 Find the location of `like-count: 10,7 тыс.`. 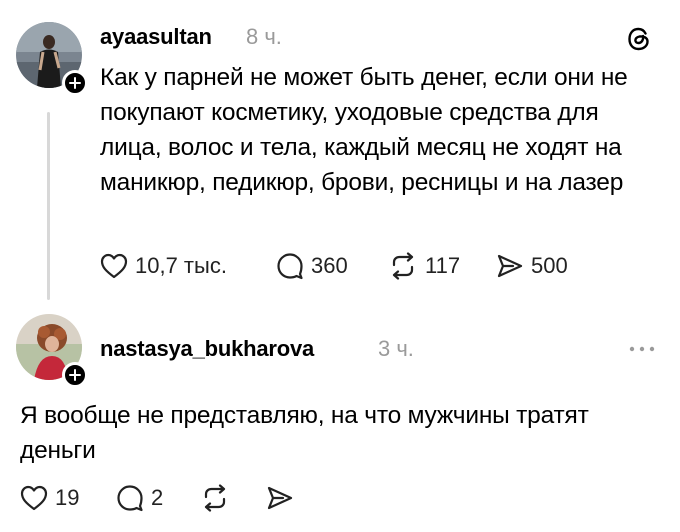

like-count: 10,7 тыс. is located at coordinates (181, 265).